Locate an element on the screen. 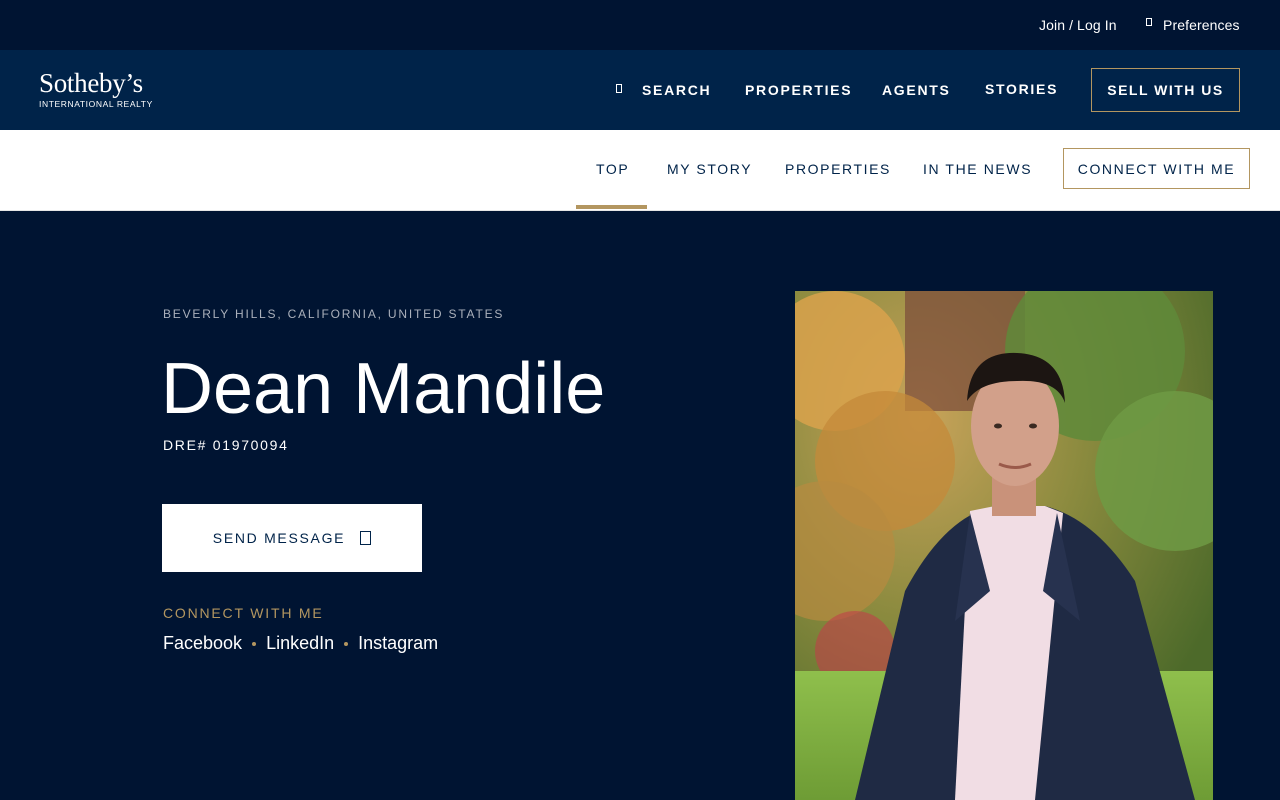 The image size is (1280, 800). login-link: Join / Log In is located at coordinates (1078, 25).